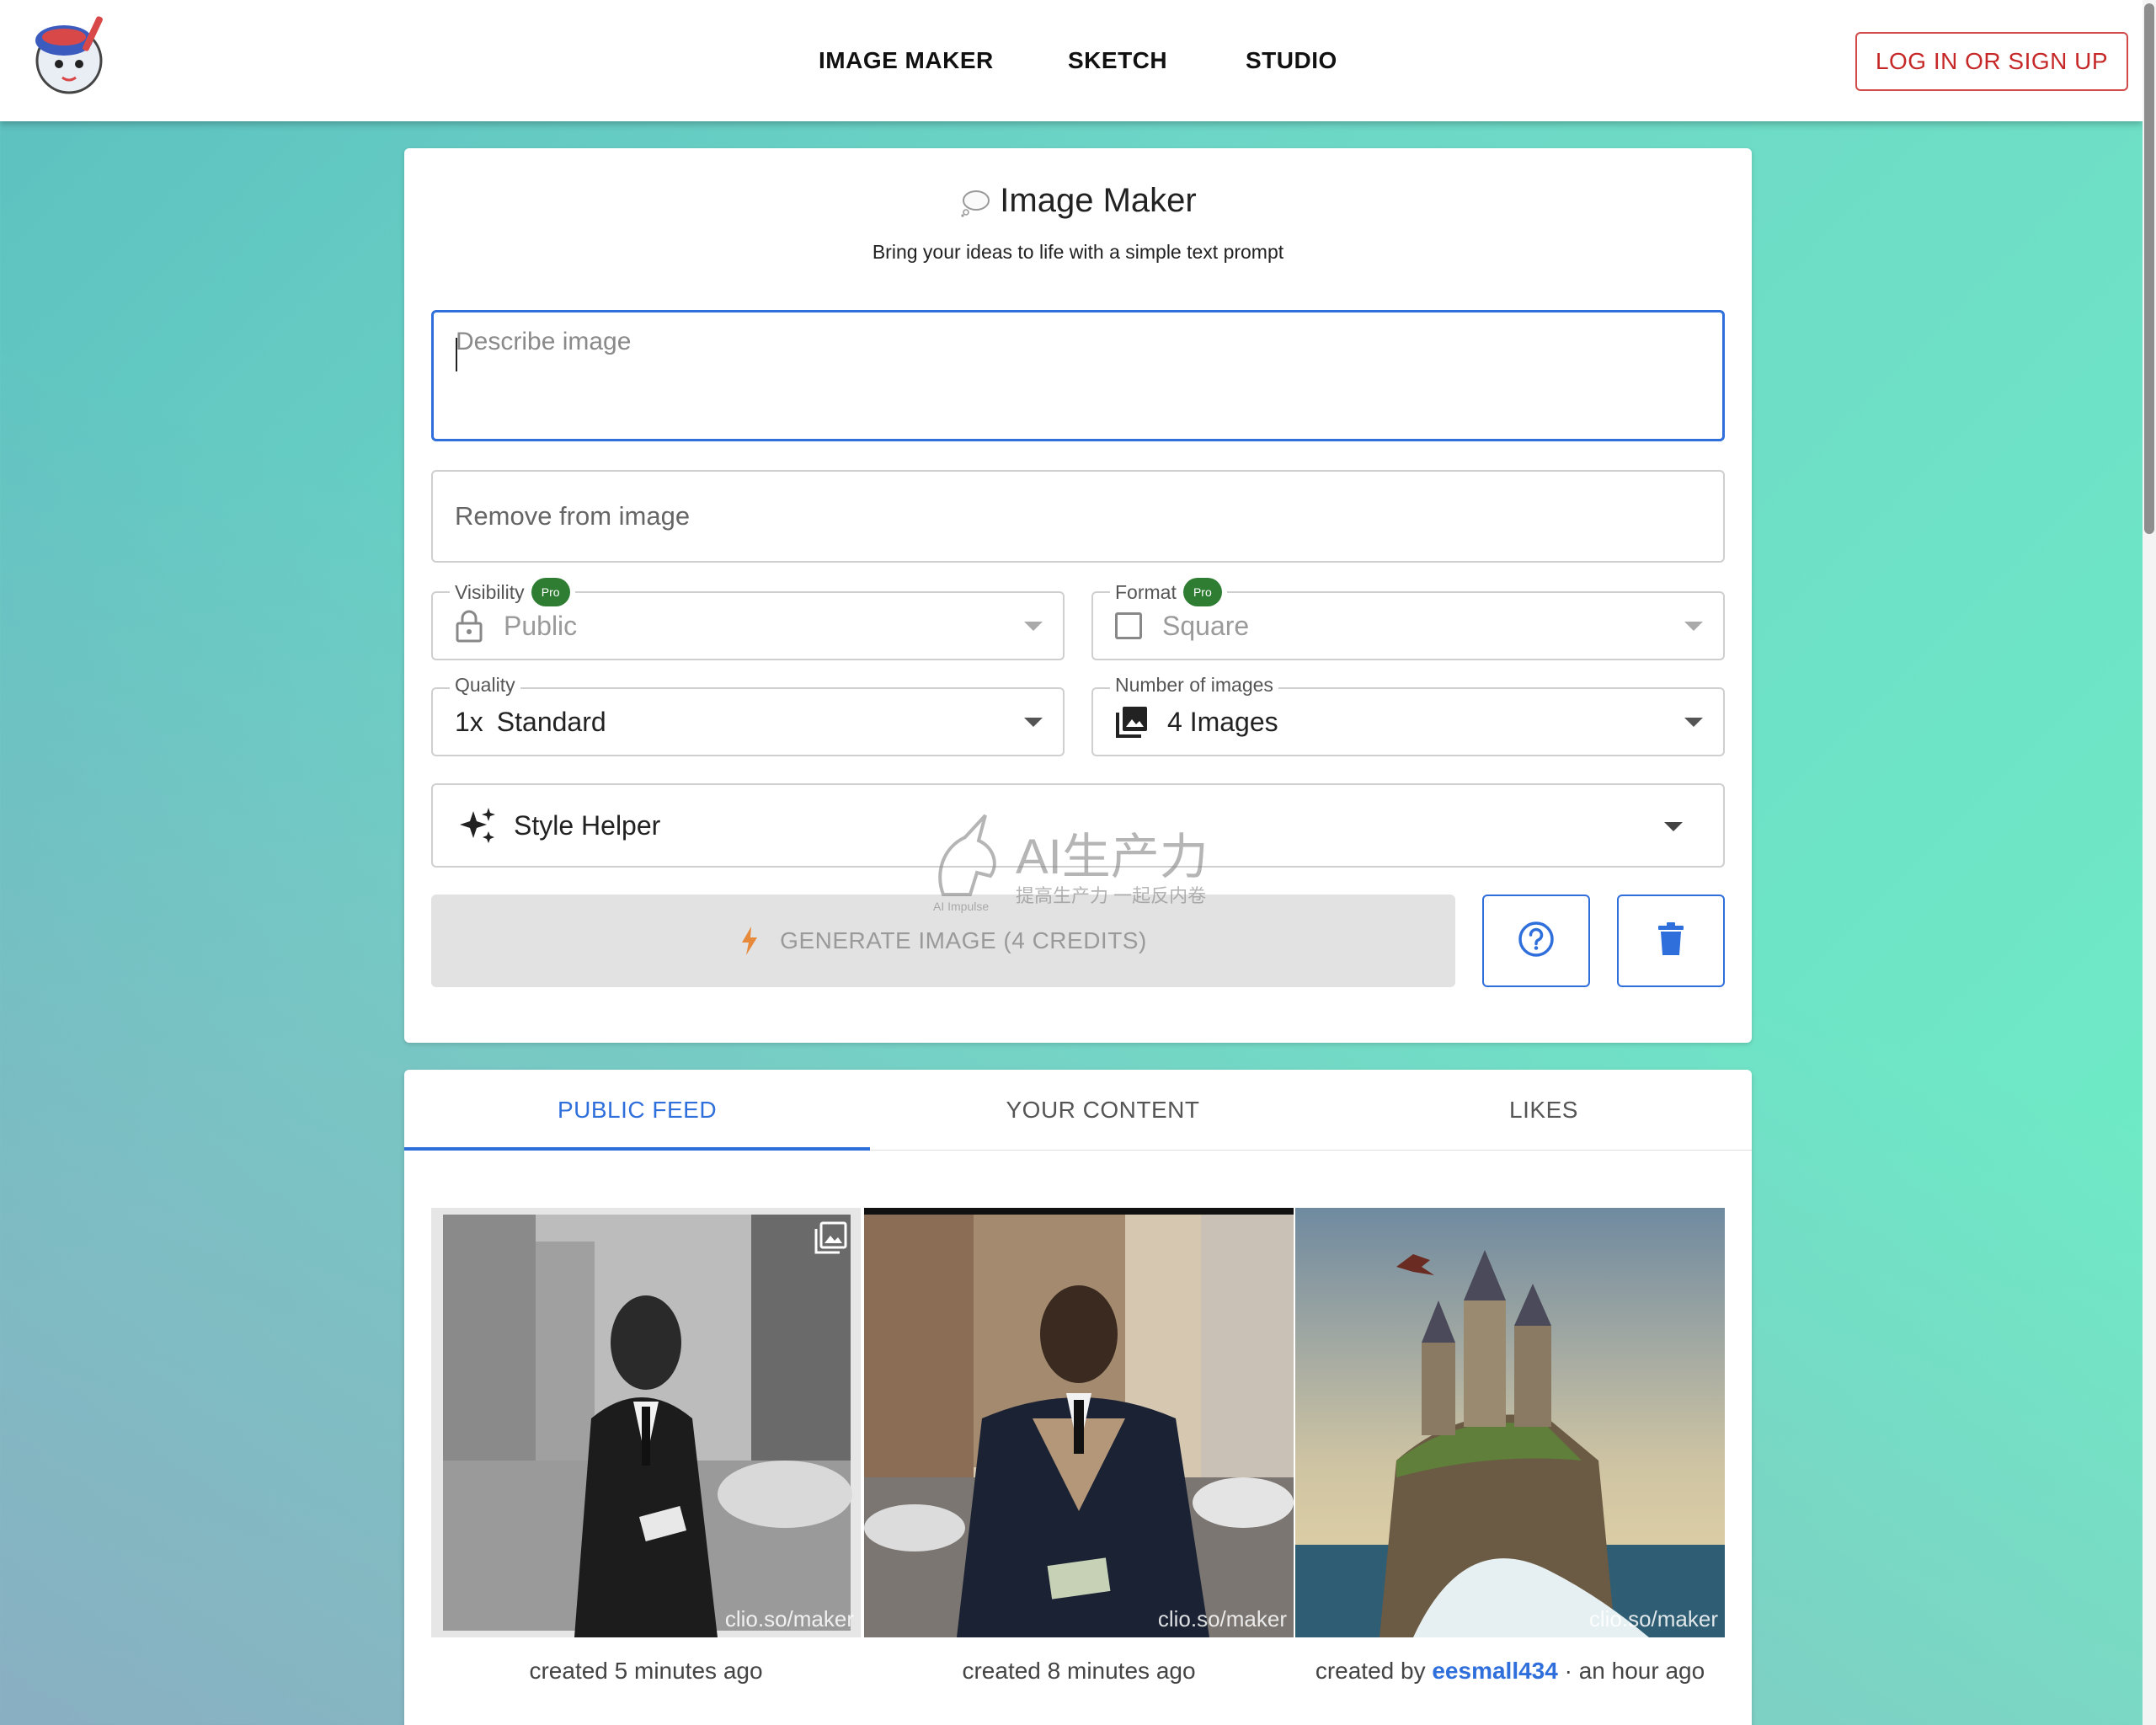  What do you see at coordinates (966, 858) in the screenshot?
I see `unicorn-logo-icon` at bounding box center [966, 858].